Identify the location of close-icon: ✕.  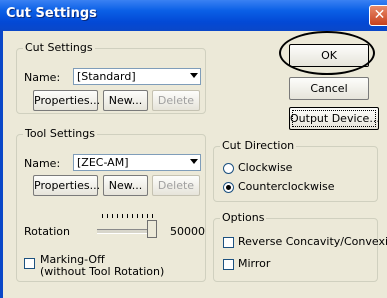
(379, 15).